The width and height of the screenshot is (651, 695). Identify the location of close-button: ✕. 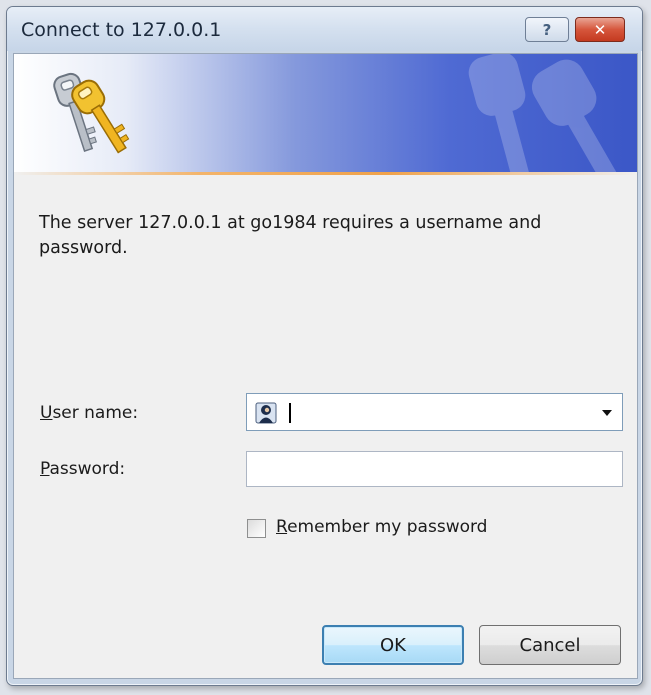
(600, 29).